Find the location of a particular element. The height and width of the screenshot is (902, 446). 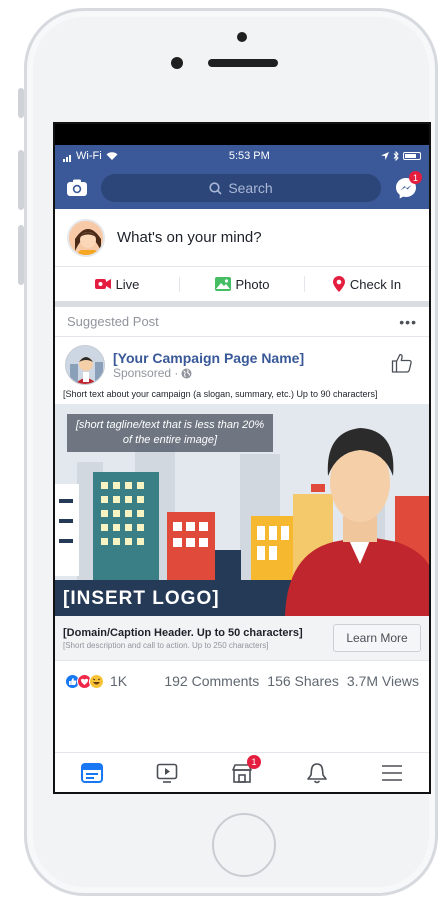

user-avatar is located at coordinates (86, 237).